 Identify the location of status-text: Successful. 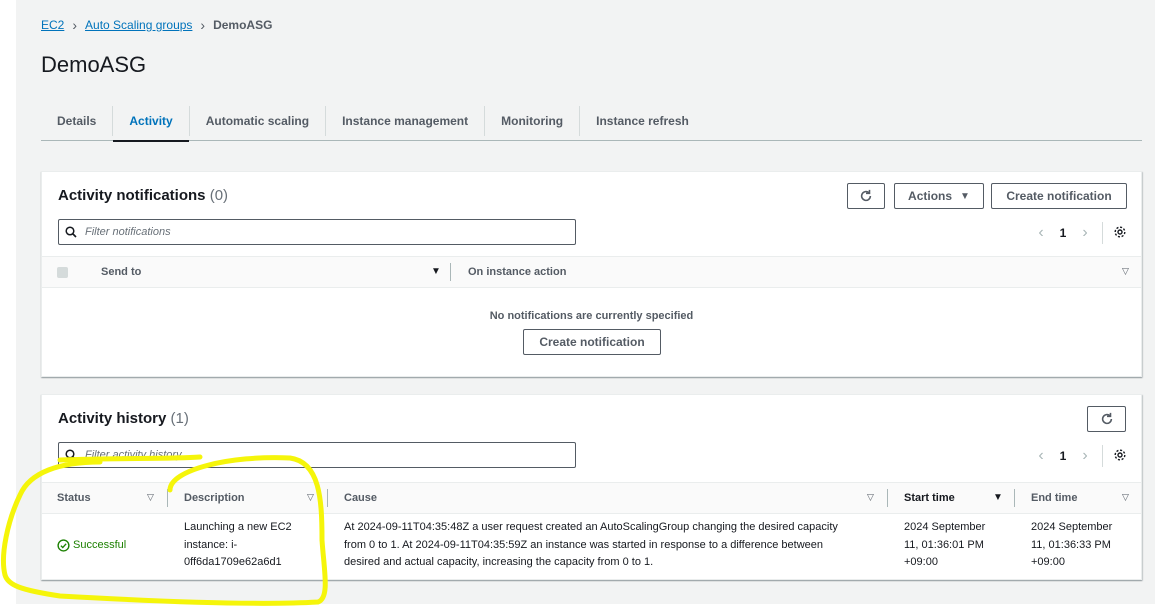
(100, 545).